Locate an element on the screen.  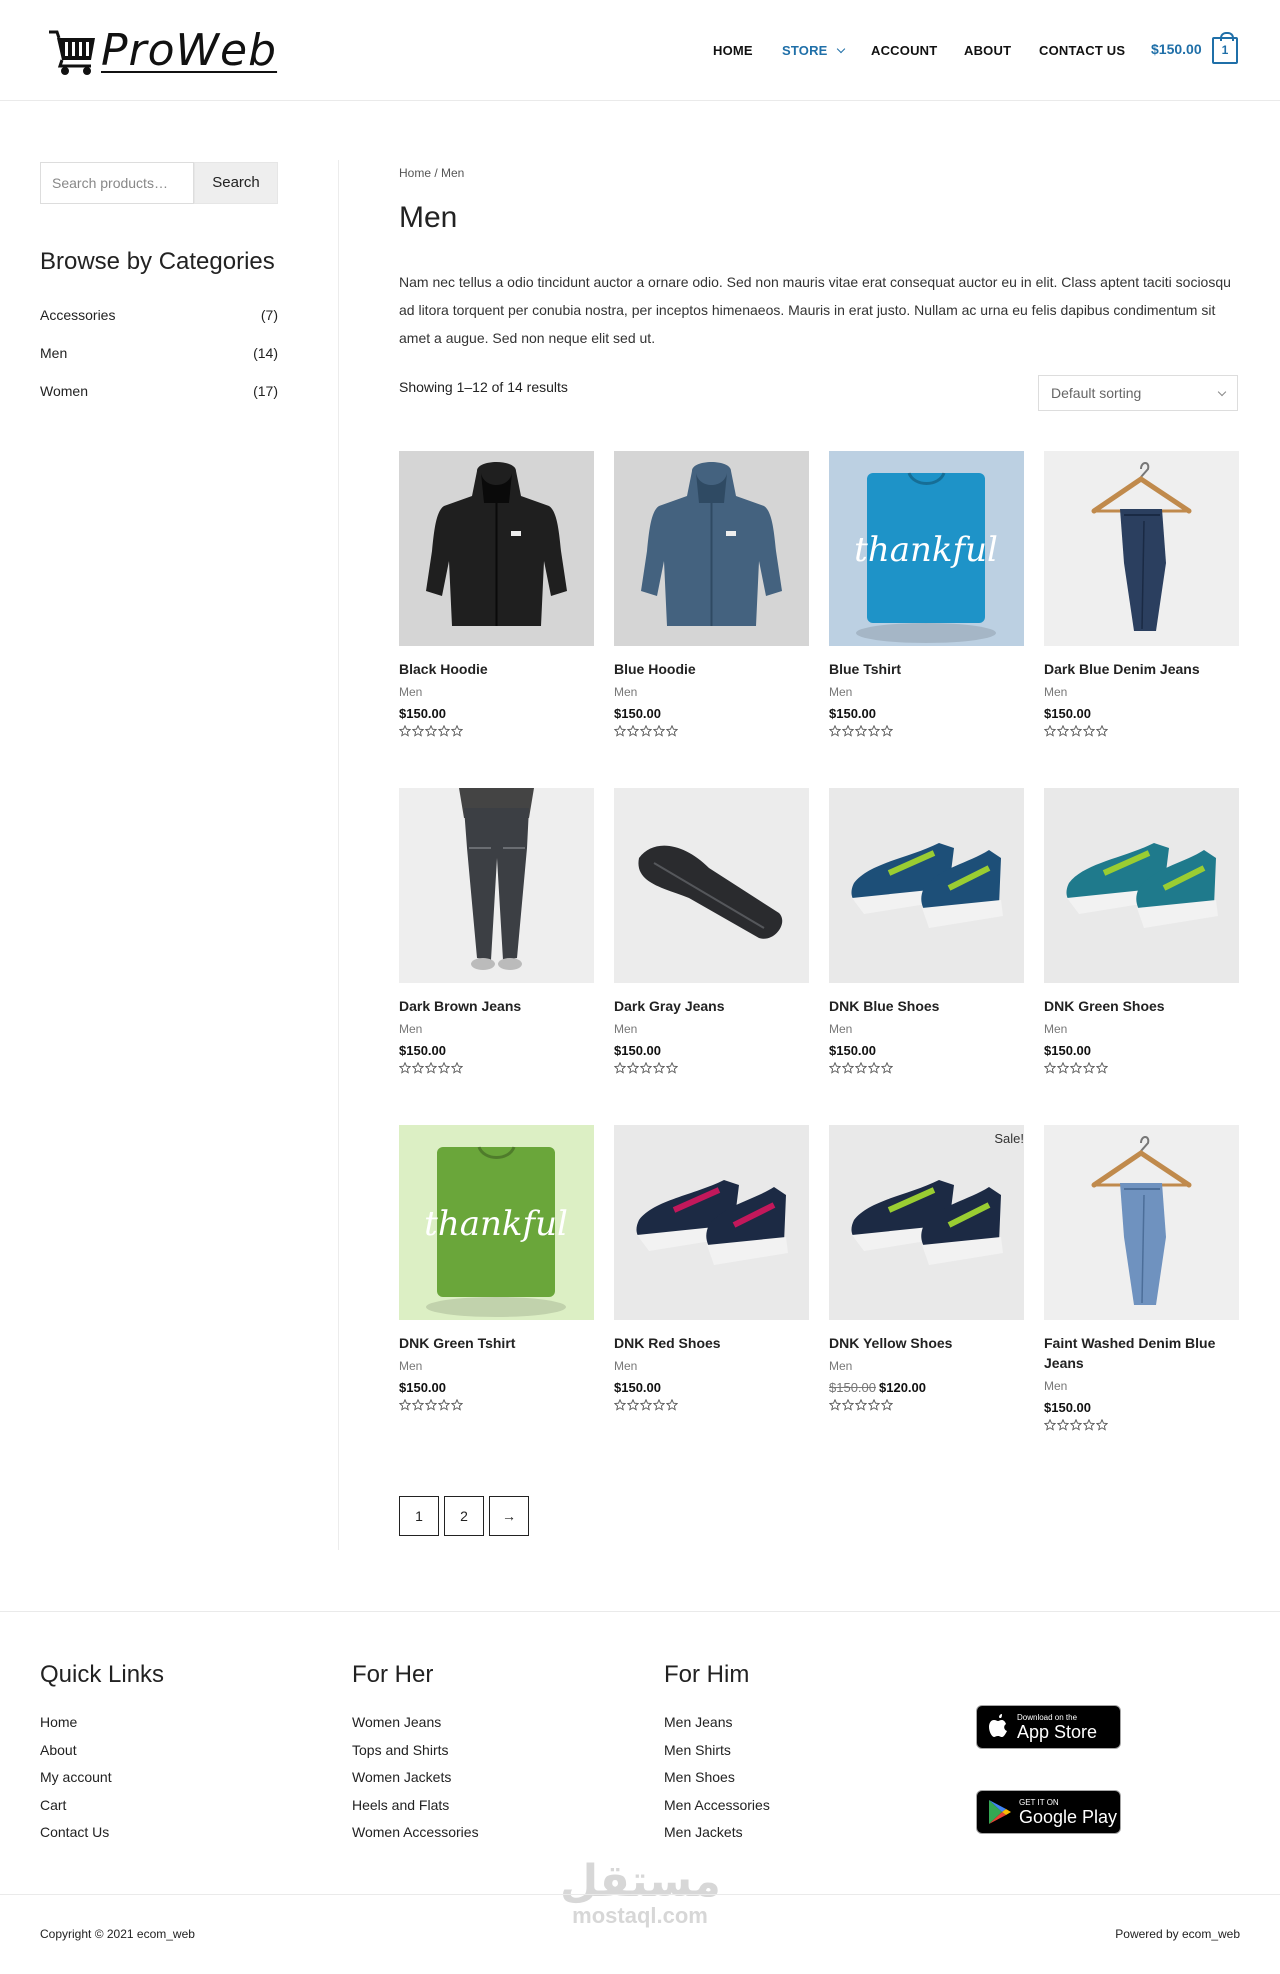
footer-link: Men Jackets is located at coordinates (703, 1832).